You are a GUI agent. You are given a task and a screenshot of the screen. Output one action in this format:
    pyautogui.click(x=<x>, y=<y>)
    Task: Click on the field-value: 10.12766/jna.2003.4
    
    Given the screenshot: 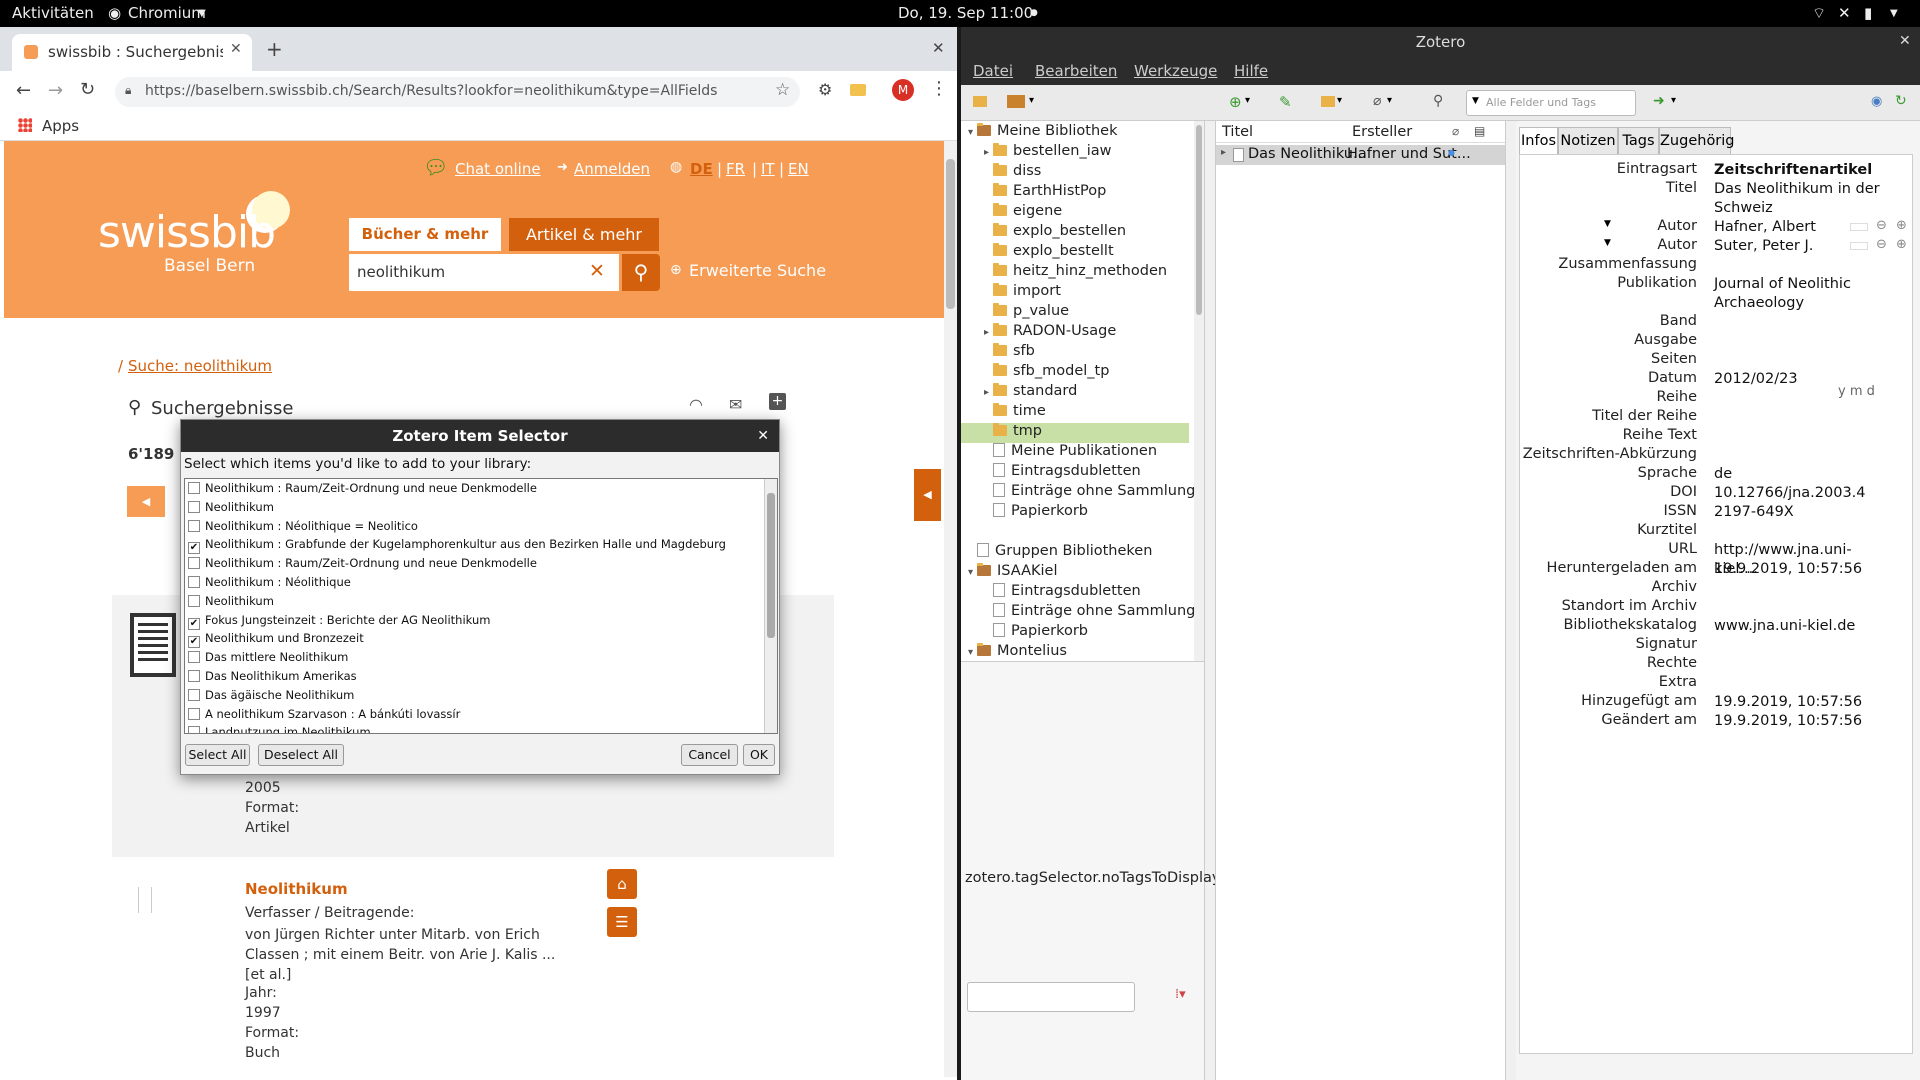 What is the action you would take?
    pyautogui.click(x=1801, y=493)
    